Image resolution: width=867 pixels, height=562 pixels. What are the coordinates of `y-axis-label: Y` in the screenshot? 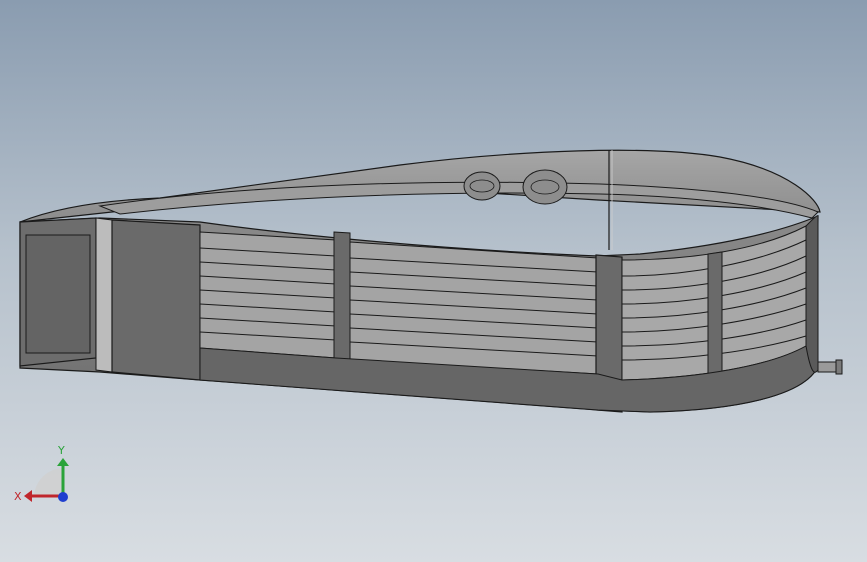 It's located at (61, 450).